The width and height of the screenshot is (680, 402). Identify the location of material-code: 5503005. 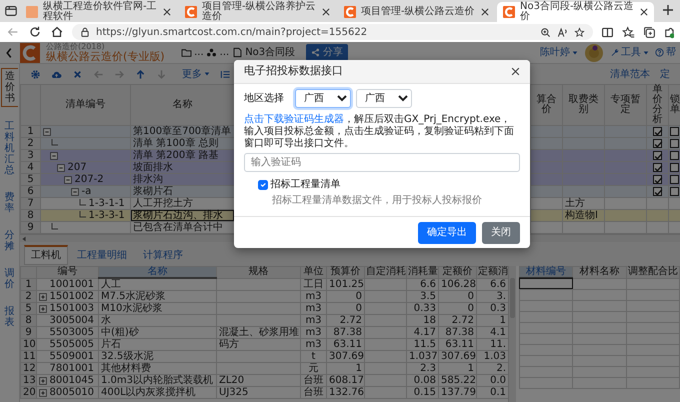
(72, 332).